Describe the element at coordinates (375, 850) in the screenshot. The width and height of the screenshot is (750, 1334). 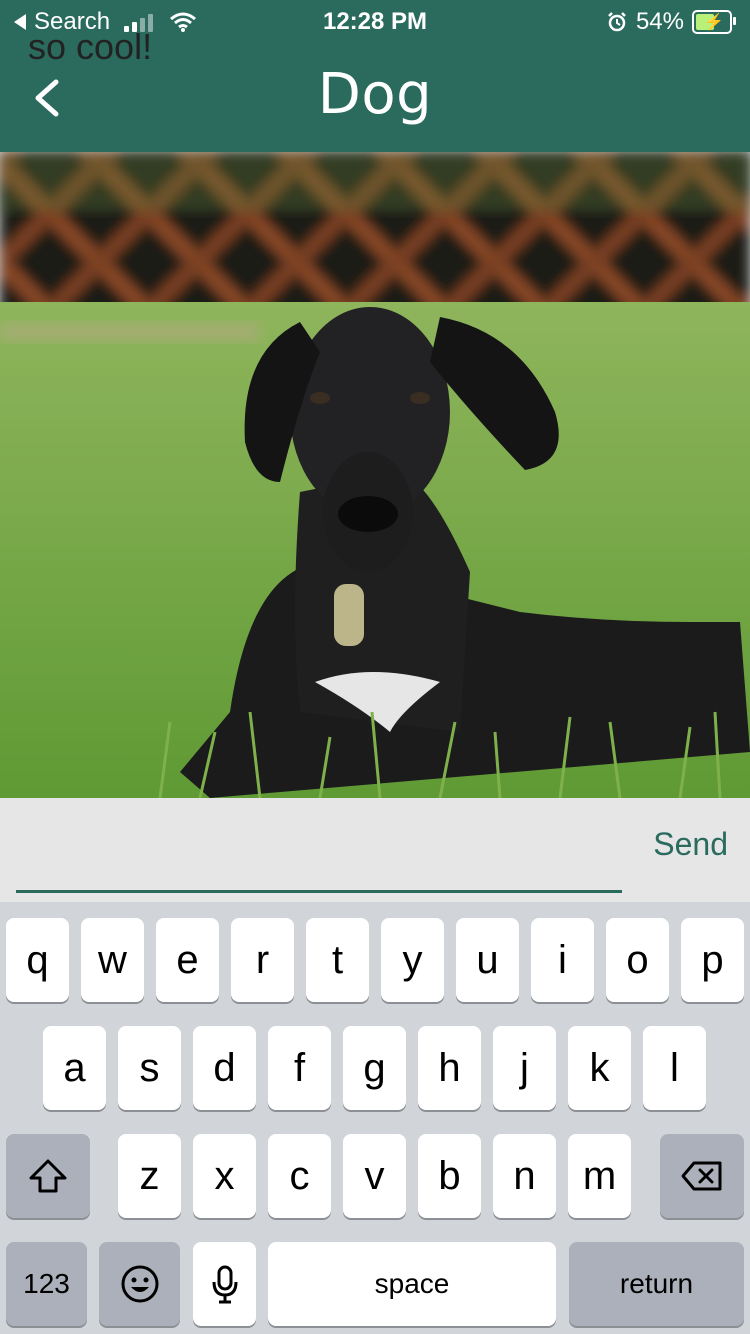
I see `comment-bar` at that location.